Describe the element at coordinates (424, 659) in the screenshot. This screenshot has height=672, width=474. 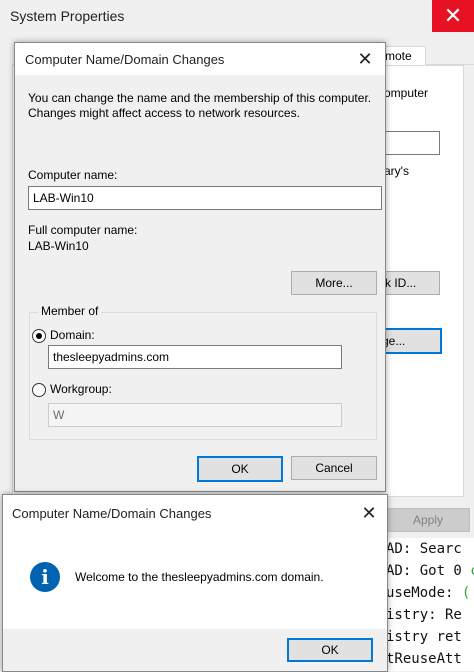
I see `console-line: tReuseAtt` at that location.